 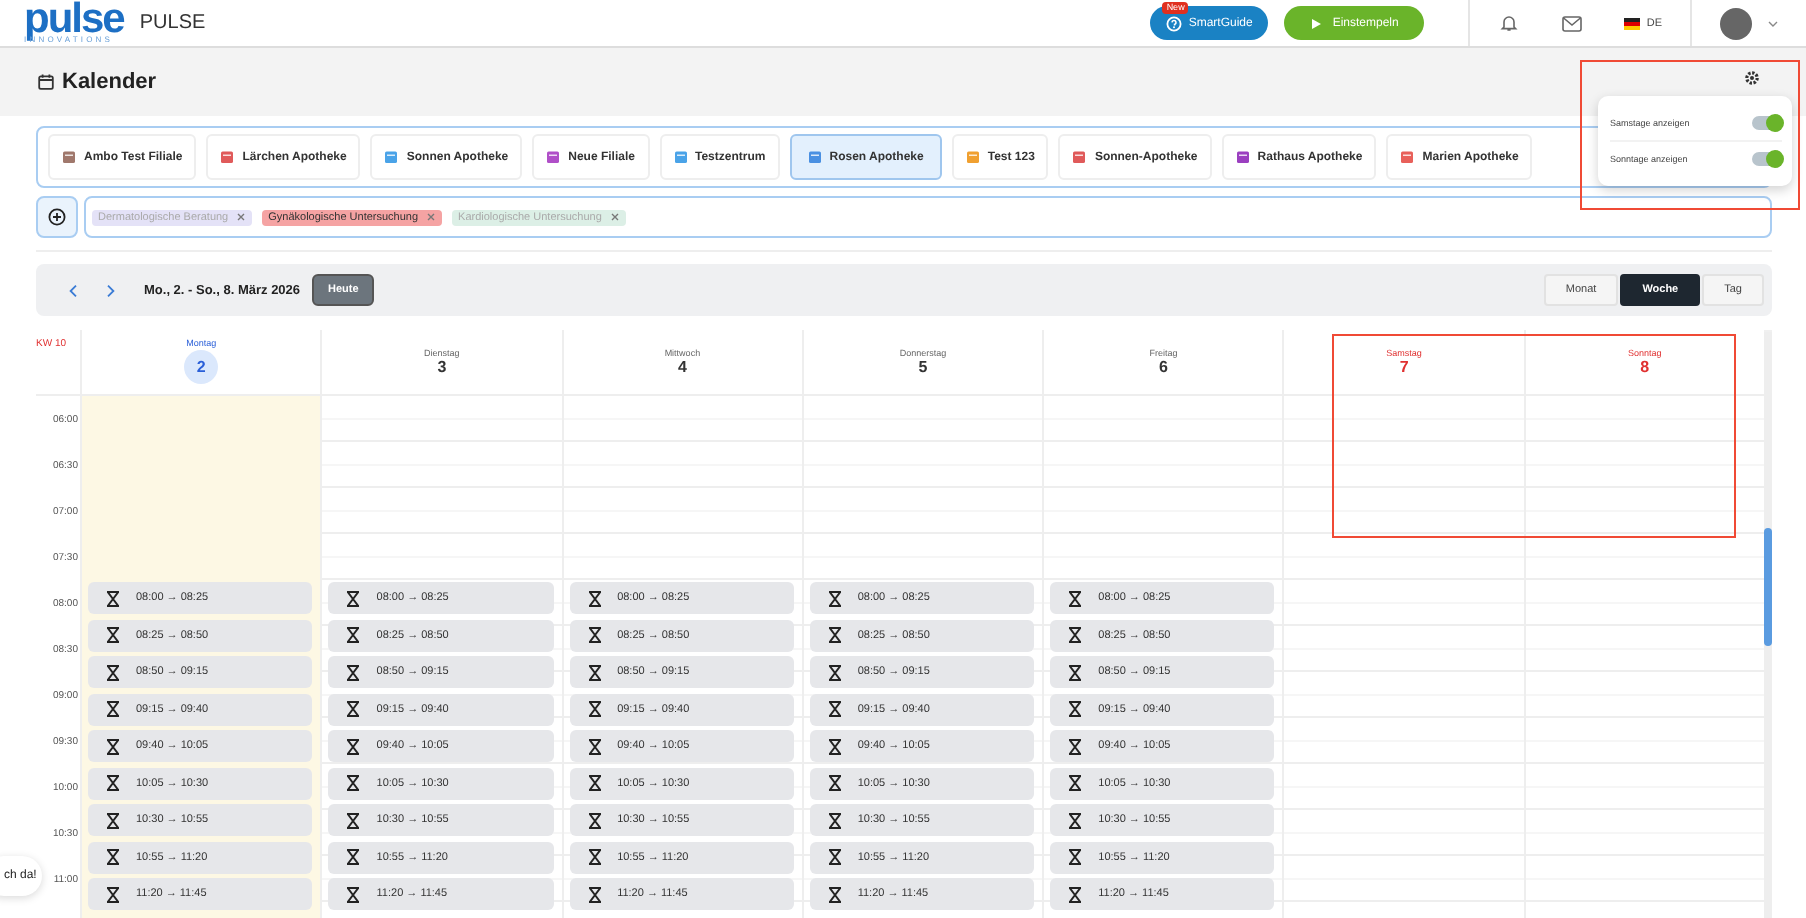 What do you see at coordinates (923, 367) in the screenshot?
I see `day-date: 5` at bounding box center [923, 367].